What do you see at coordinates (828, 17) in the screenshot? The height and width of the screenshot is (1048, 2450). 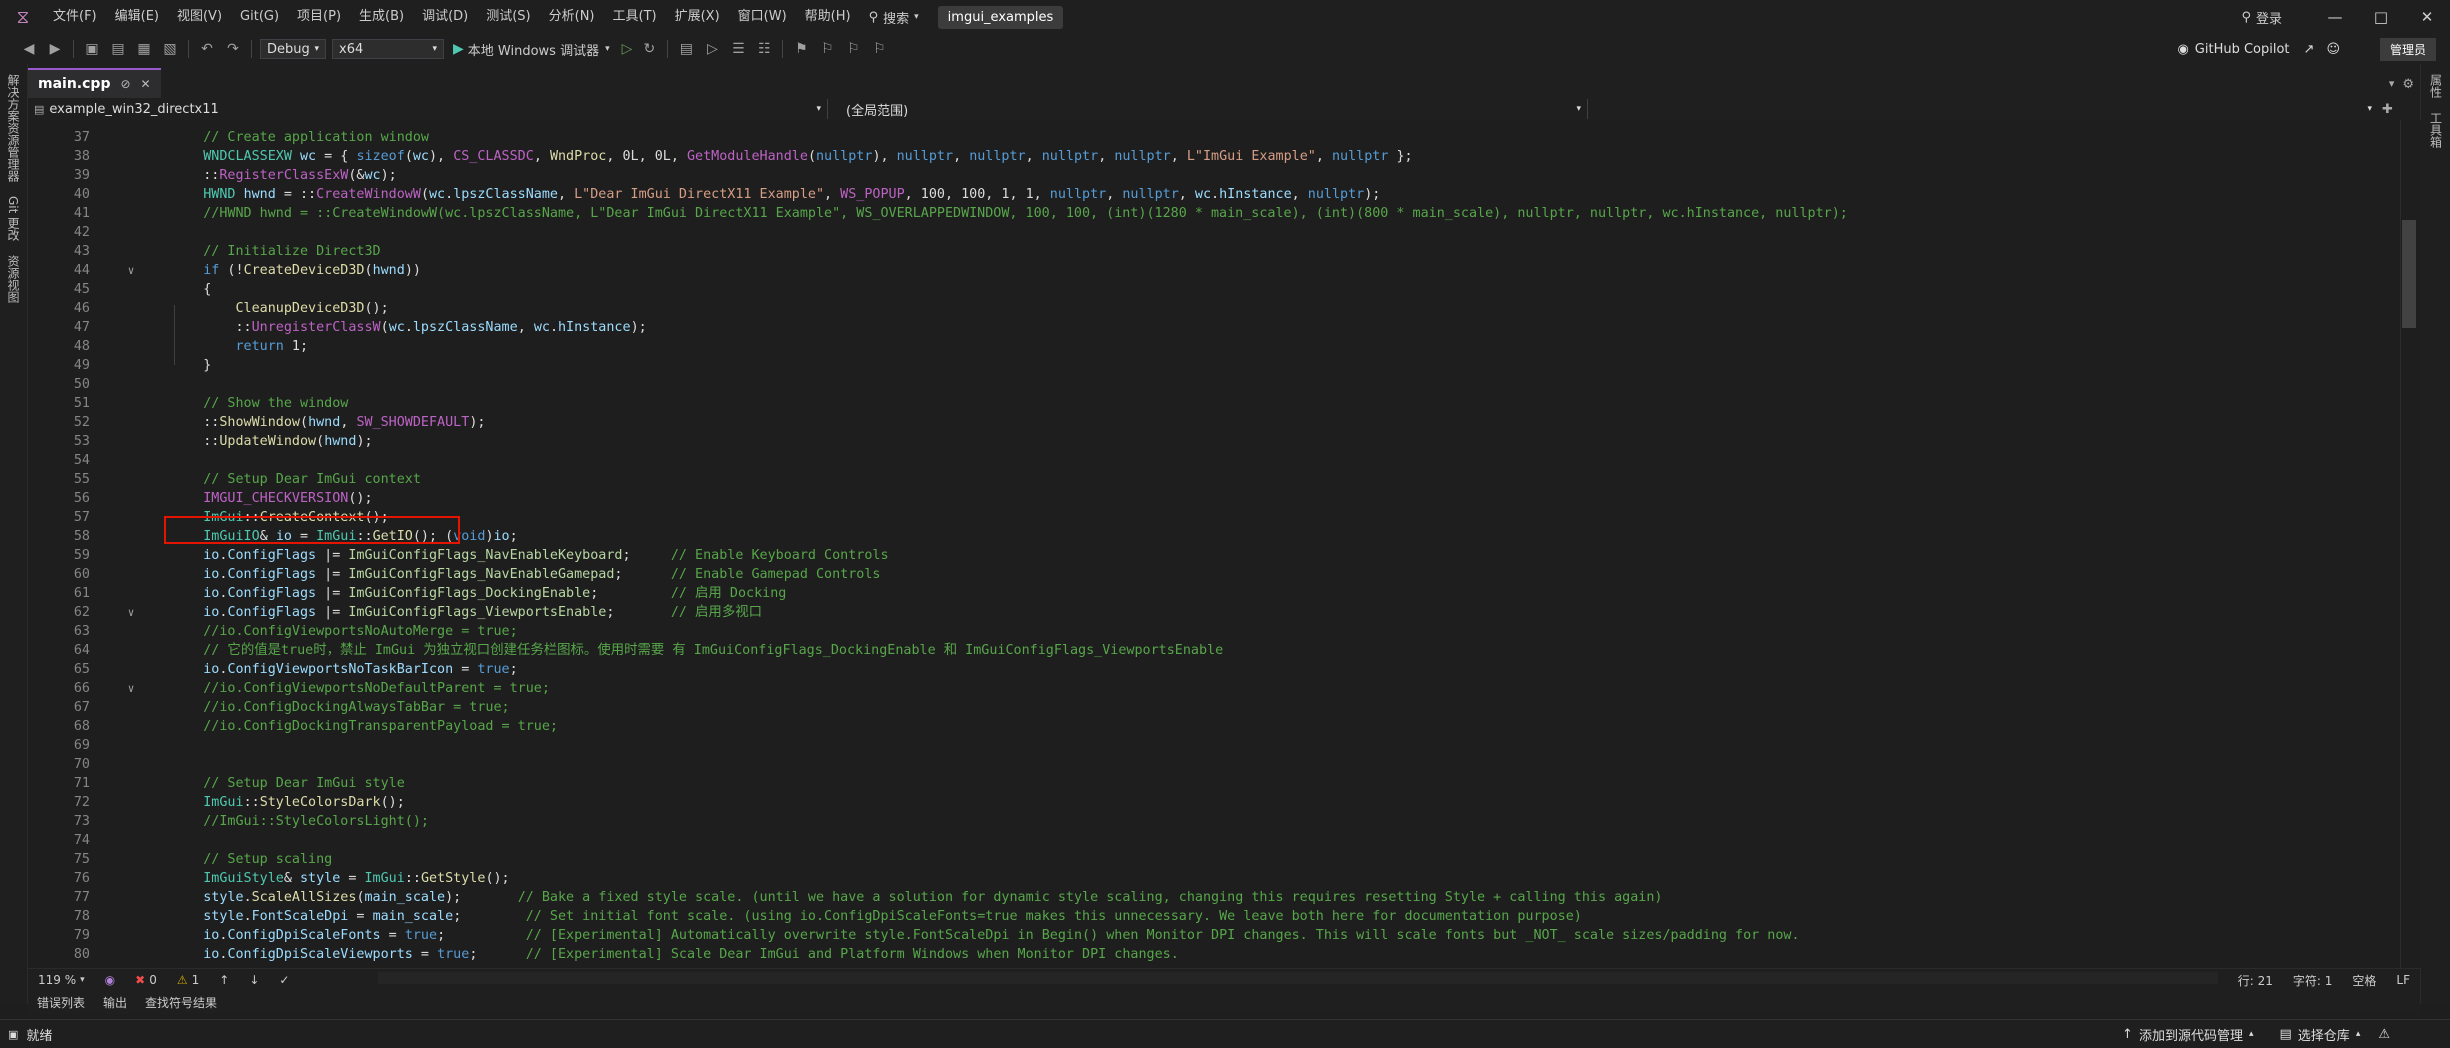 I see `menu-item: 帮助(H)` at bounding box center [828, 17].